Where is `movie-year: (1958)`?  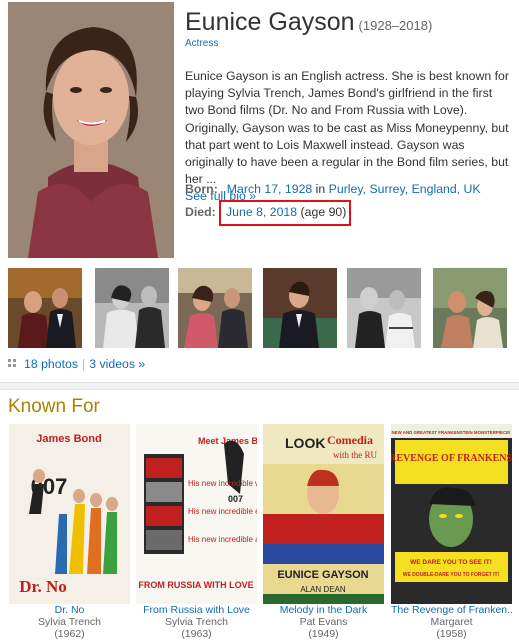 movie-year: (1958) is located at coordinates (451, 634).